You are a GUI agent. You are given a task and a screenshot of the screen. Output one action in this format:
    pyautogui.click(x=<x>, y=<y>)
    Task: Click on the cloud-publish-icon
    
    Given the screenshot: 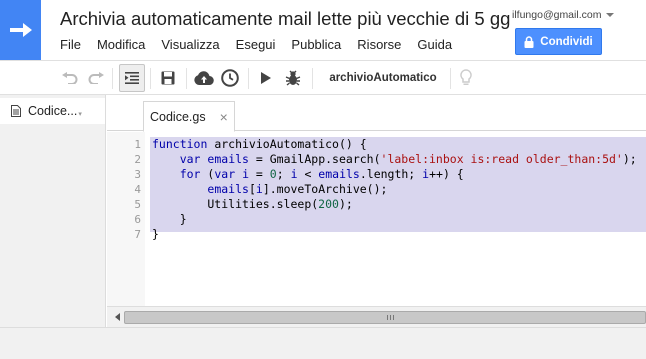 What is the action you would take?
    pyautogui.click(x=204, y=78)
    